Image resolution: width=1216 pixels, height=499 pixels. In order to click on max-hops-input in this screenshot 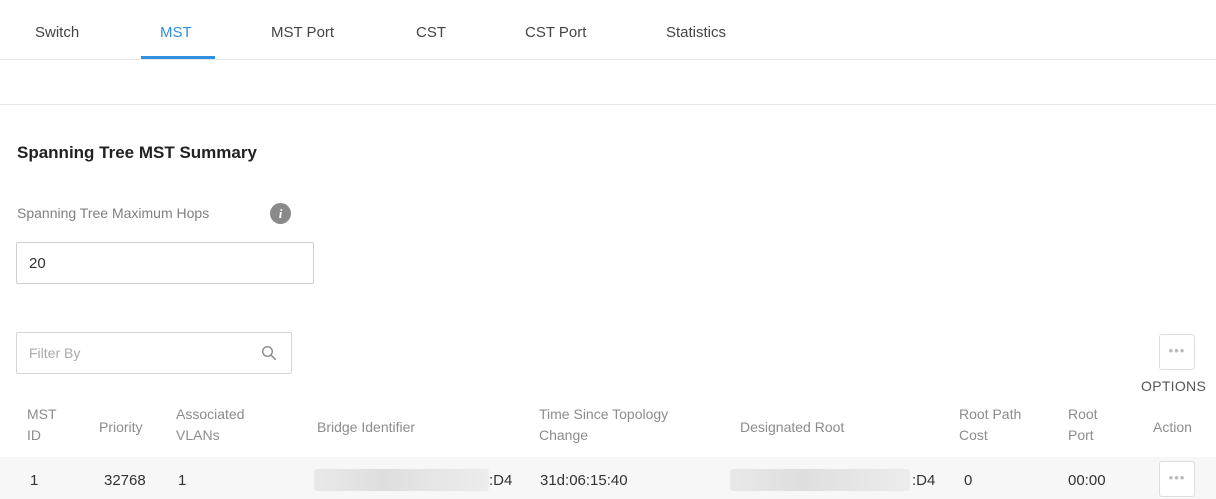, I will do `click(165, 263)`.